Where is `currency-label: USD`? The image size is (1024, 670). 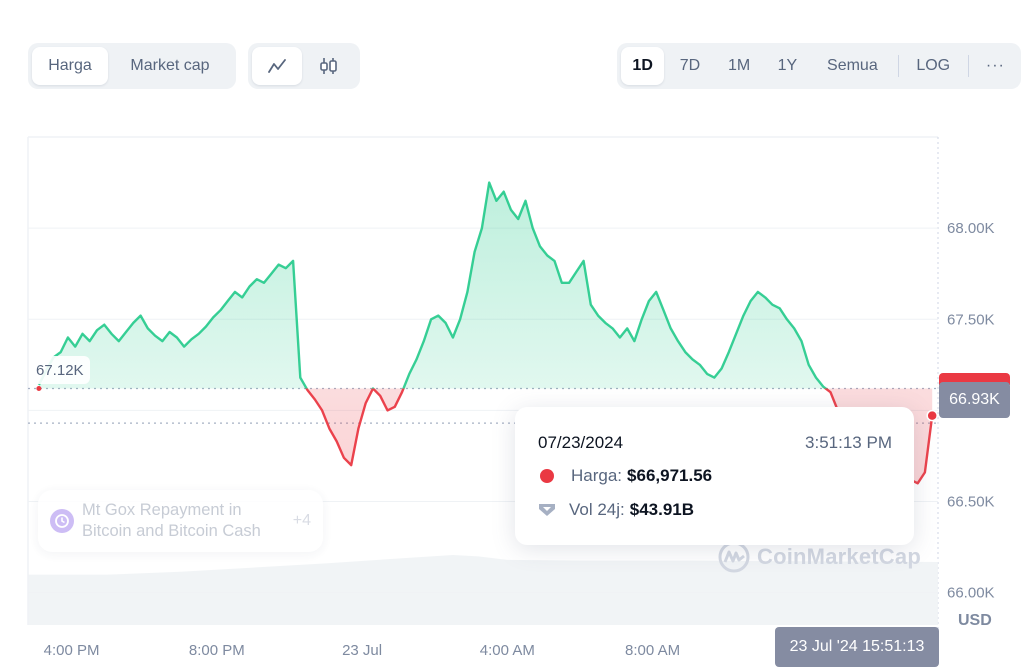
currency-label: USD is located at coordinates (975, 620).